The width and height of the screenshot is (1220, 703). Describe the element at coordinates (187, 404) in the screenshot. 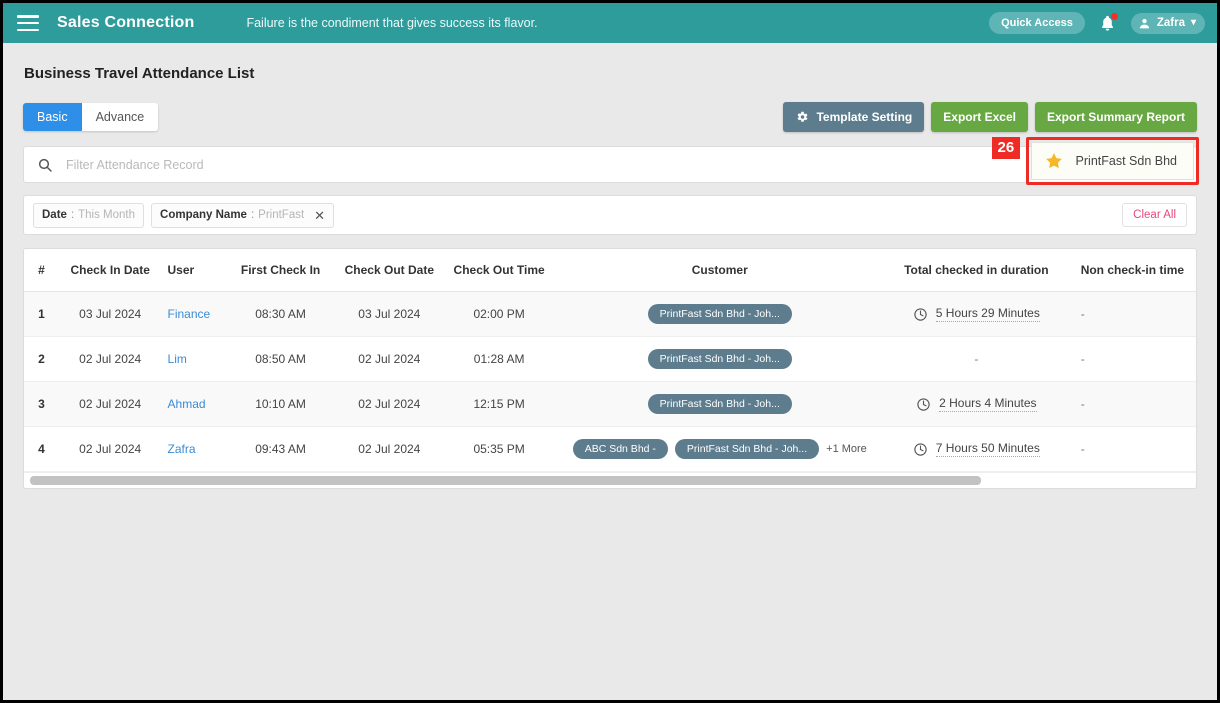

I see `user-link: Ahmad` at that location.